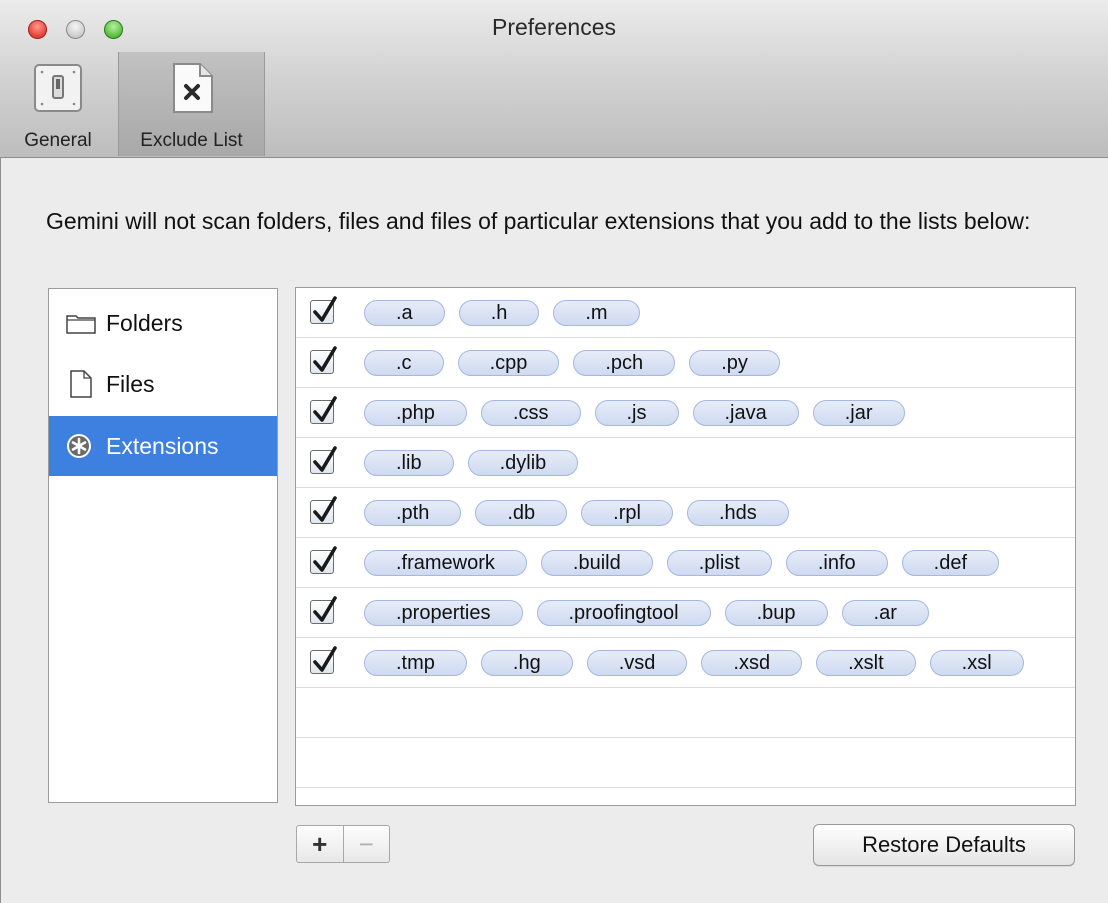 The image size is (1108, 903). I want to click on add-button: +, so click(320, 844).